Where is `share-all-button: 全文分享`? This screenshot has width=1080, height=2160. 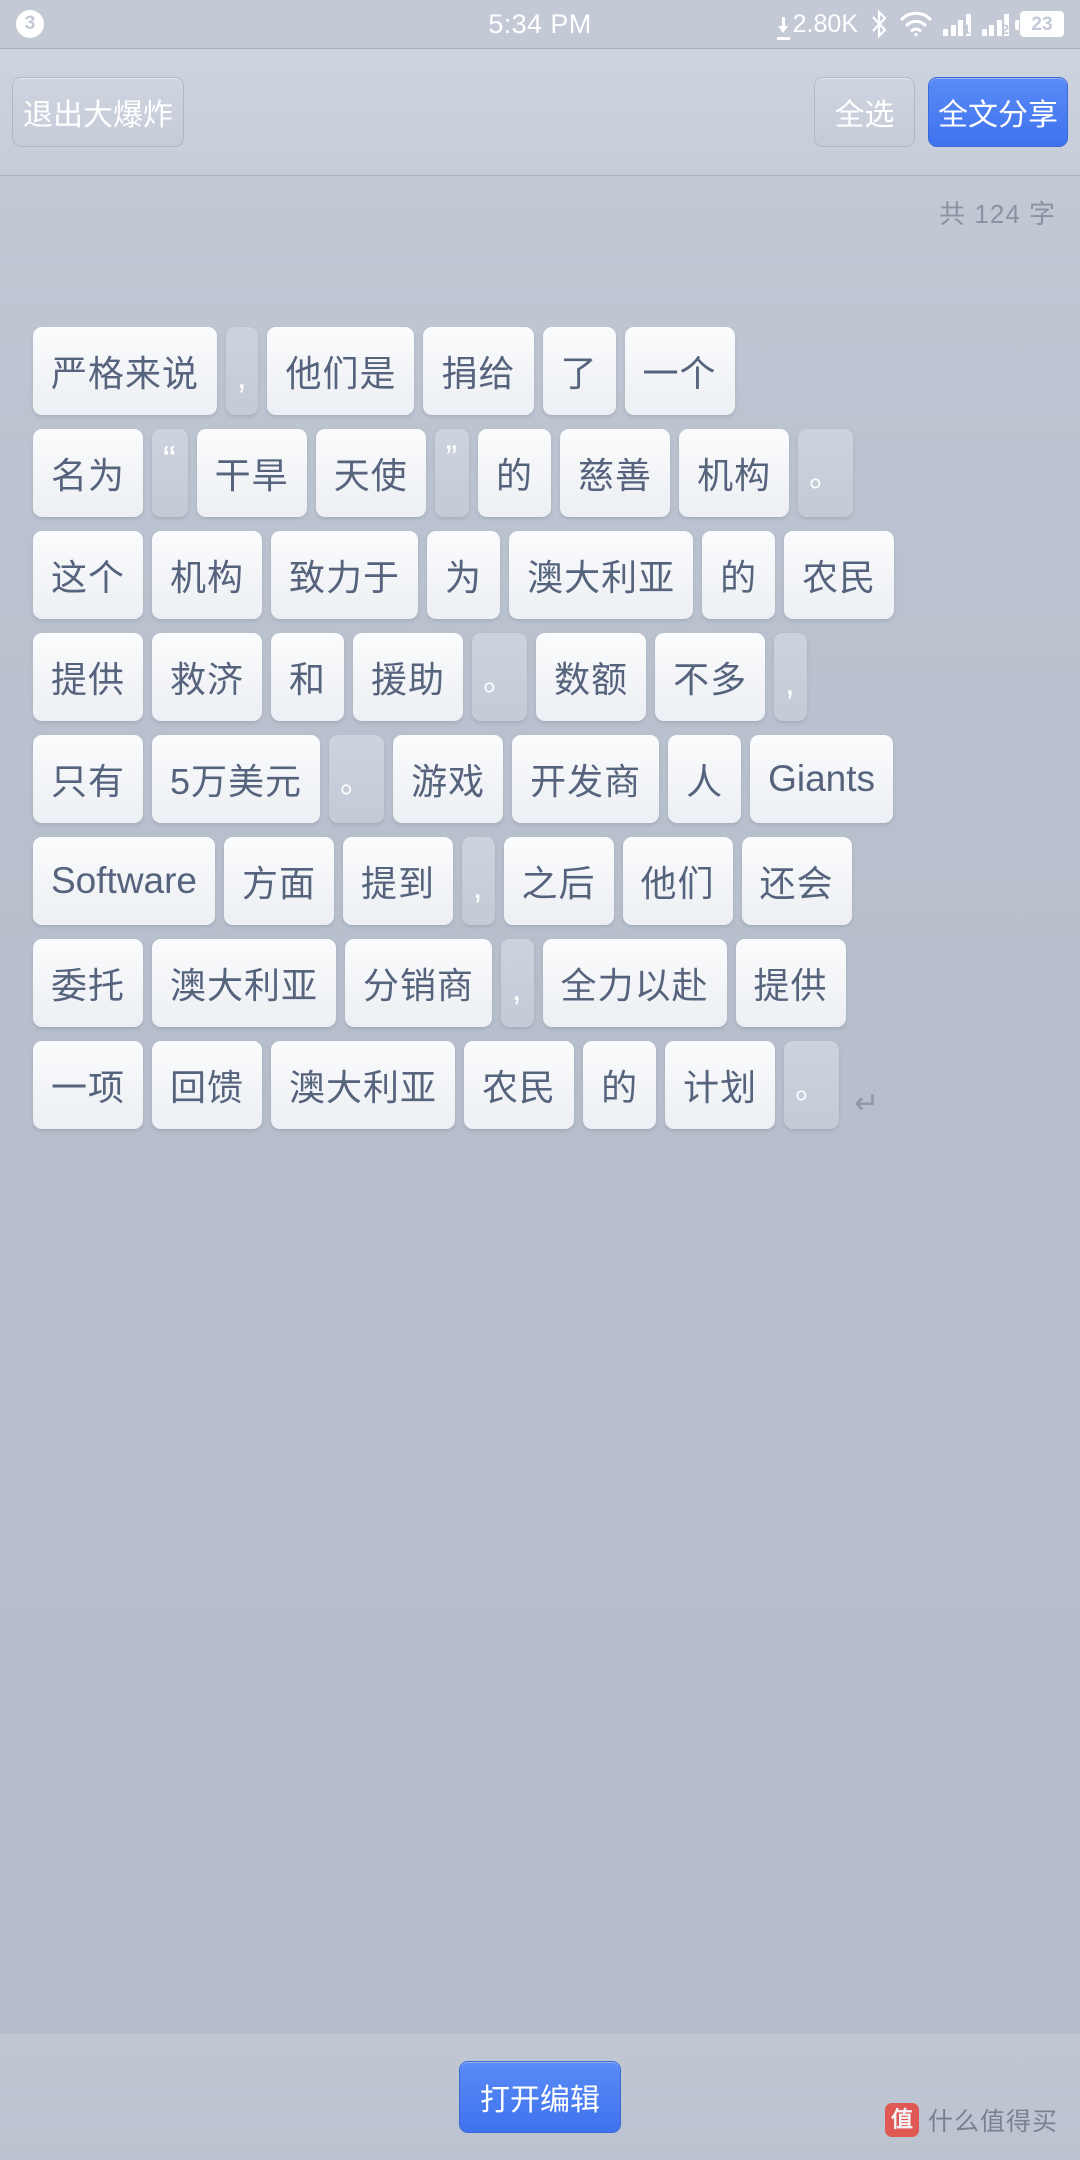 share-all-button: 全文分享 is located at coordinates (998, 112).